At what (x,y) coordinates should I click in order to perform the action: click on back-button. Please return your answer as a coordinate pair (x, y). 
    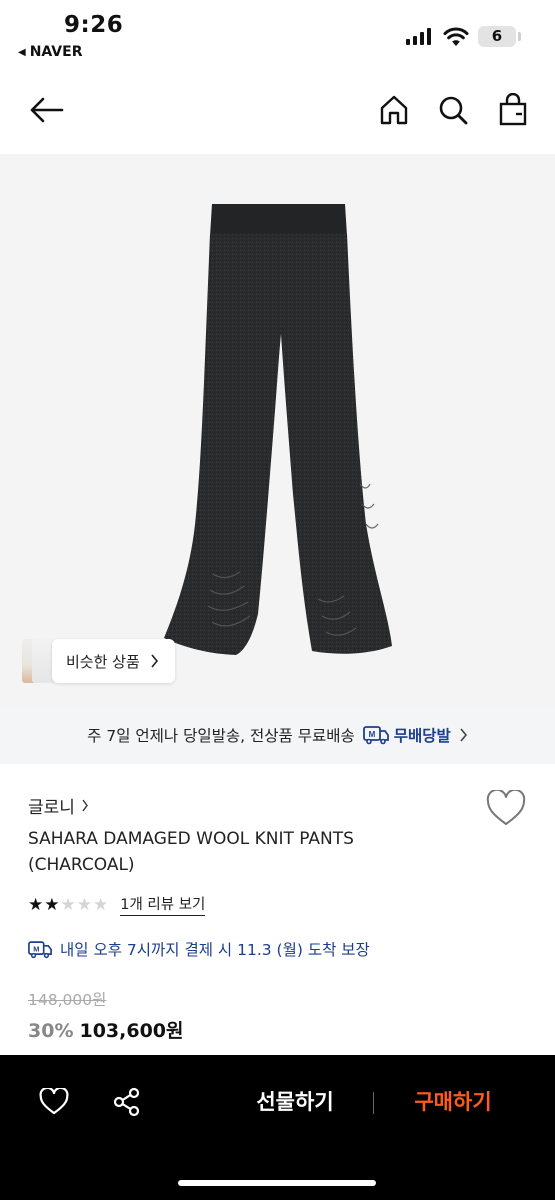
    Looking at the image, I should click on (46, 110).